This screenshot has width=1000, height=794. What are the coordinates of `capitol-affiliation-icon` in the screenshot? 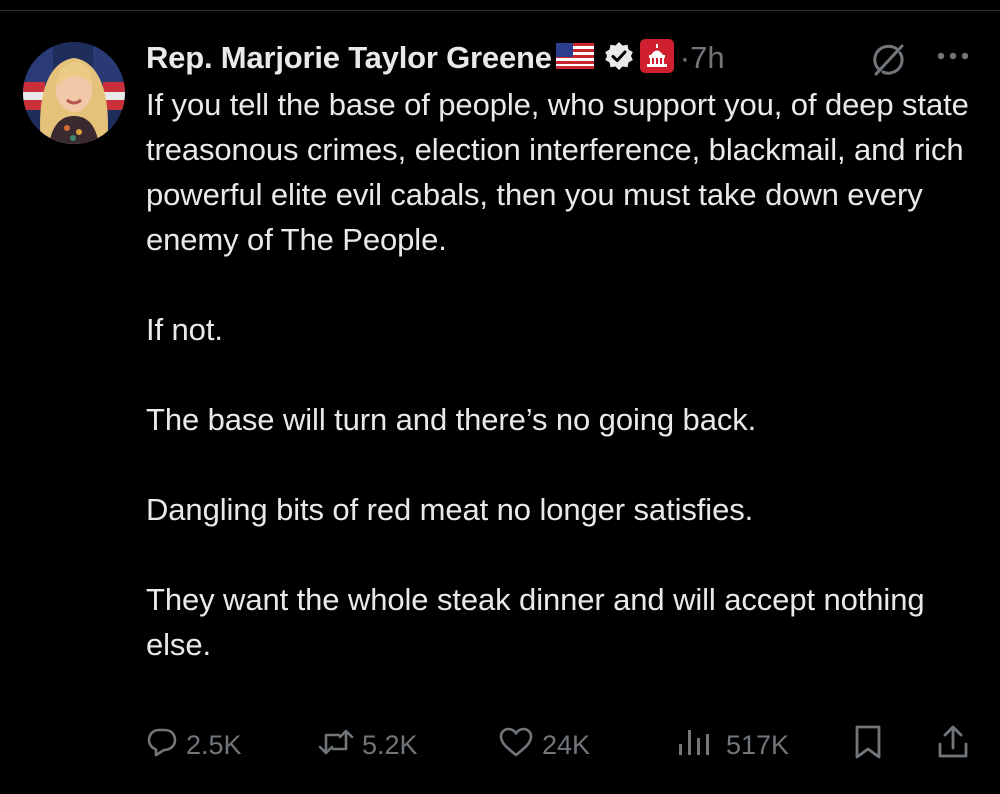 It's located at (656, 58).